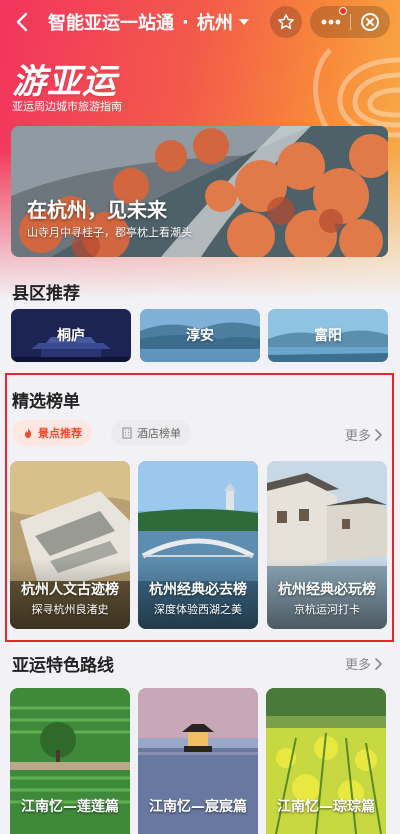 This screenshot has height=834, width=400. Describe the element at coordinates (198, 609) in the screenshot. I see `ranking-subtitle: 深度体验西湖之美` at that location.